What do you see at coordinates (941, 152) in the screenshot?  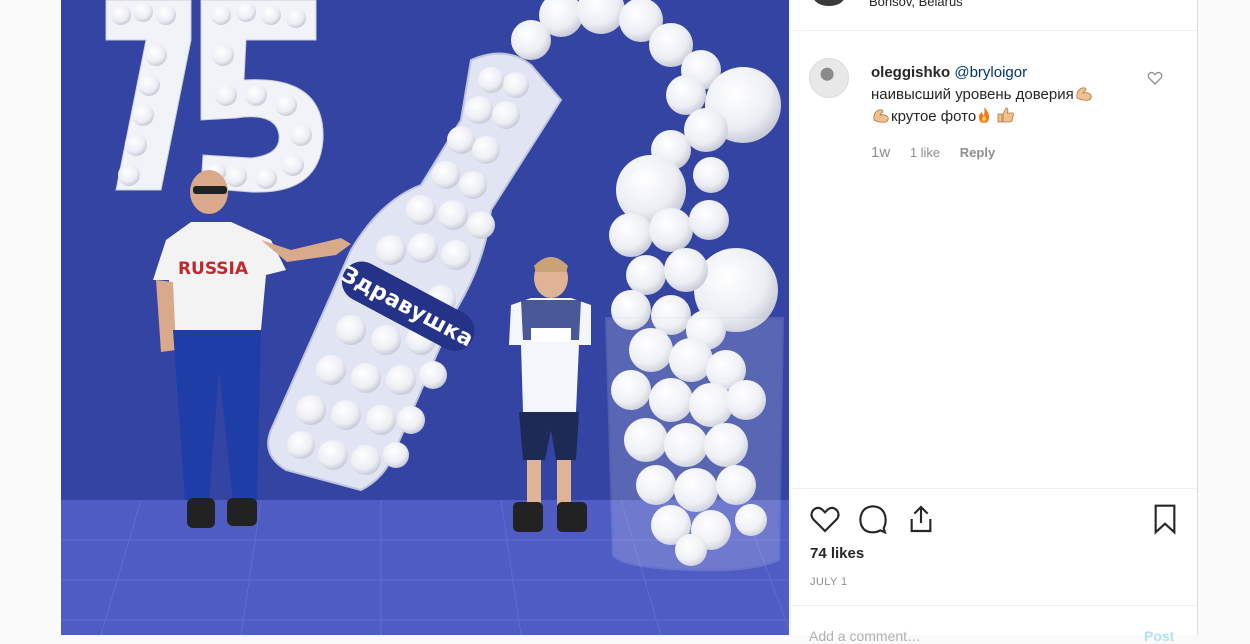 I see `comment-meta: 1w 1 like Reply` at bounding box center [941, 152].